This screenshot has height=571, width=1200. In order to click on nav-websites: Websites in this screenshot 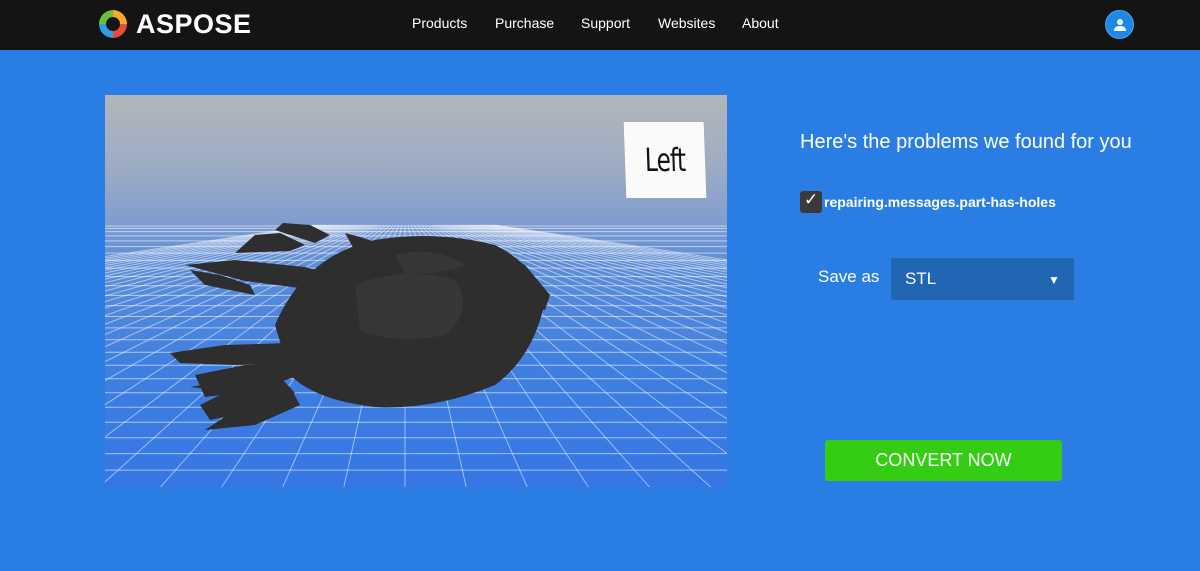, I will do `click(686, 23)`.